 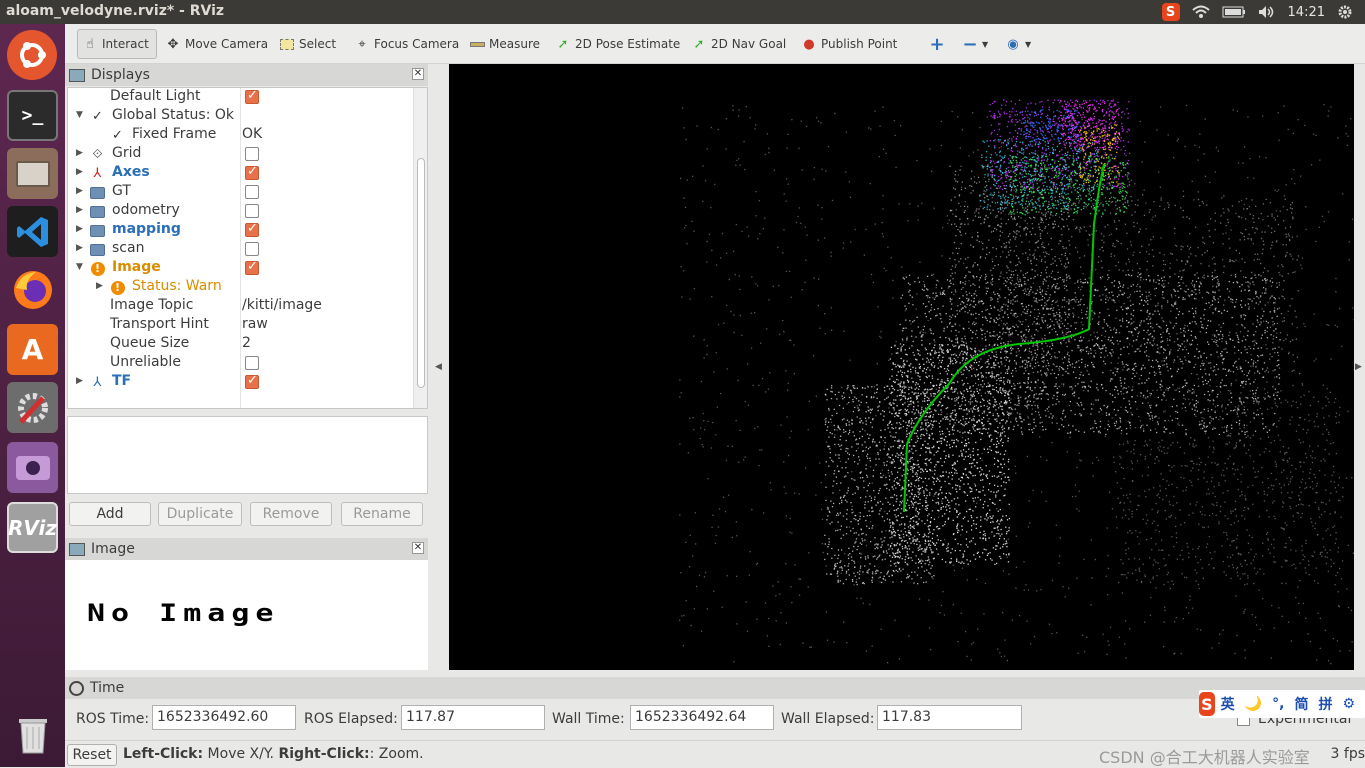 I want to click on tree-row-image: ▼ ! Image, so click(x=241, y=268).